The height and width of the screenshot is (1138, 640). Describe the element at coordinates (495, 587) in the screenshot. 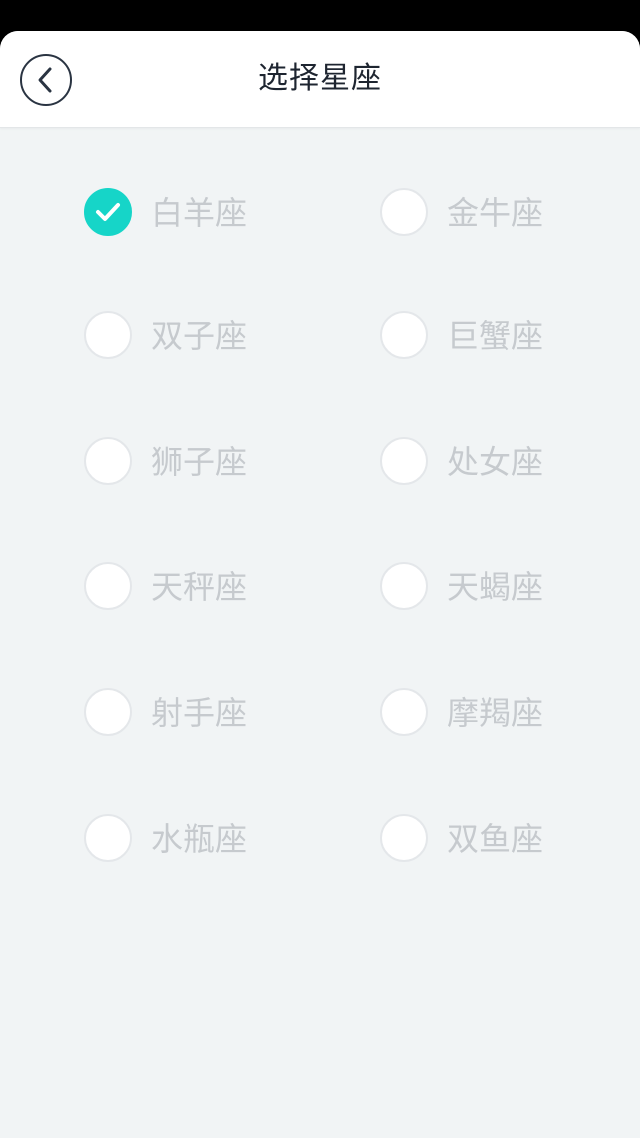

I see `option-label: 天蝎座` at that location.